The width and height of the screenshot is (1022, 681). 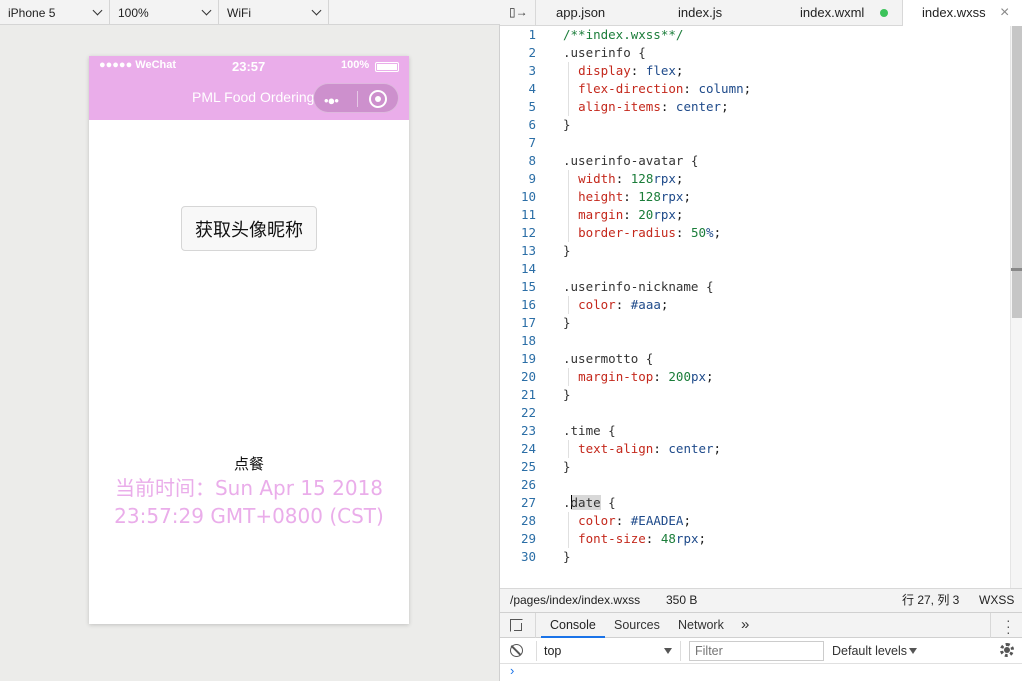 What do you see at coordinates (755, 215) in the screenshot?
I see `code-line: 11 margin: 20rpx;` at bounding box center [755, 215].